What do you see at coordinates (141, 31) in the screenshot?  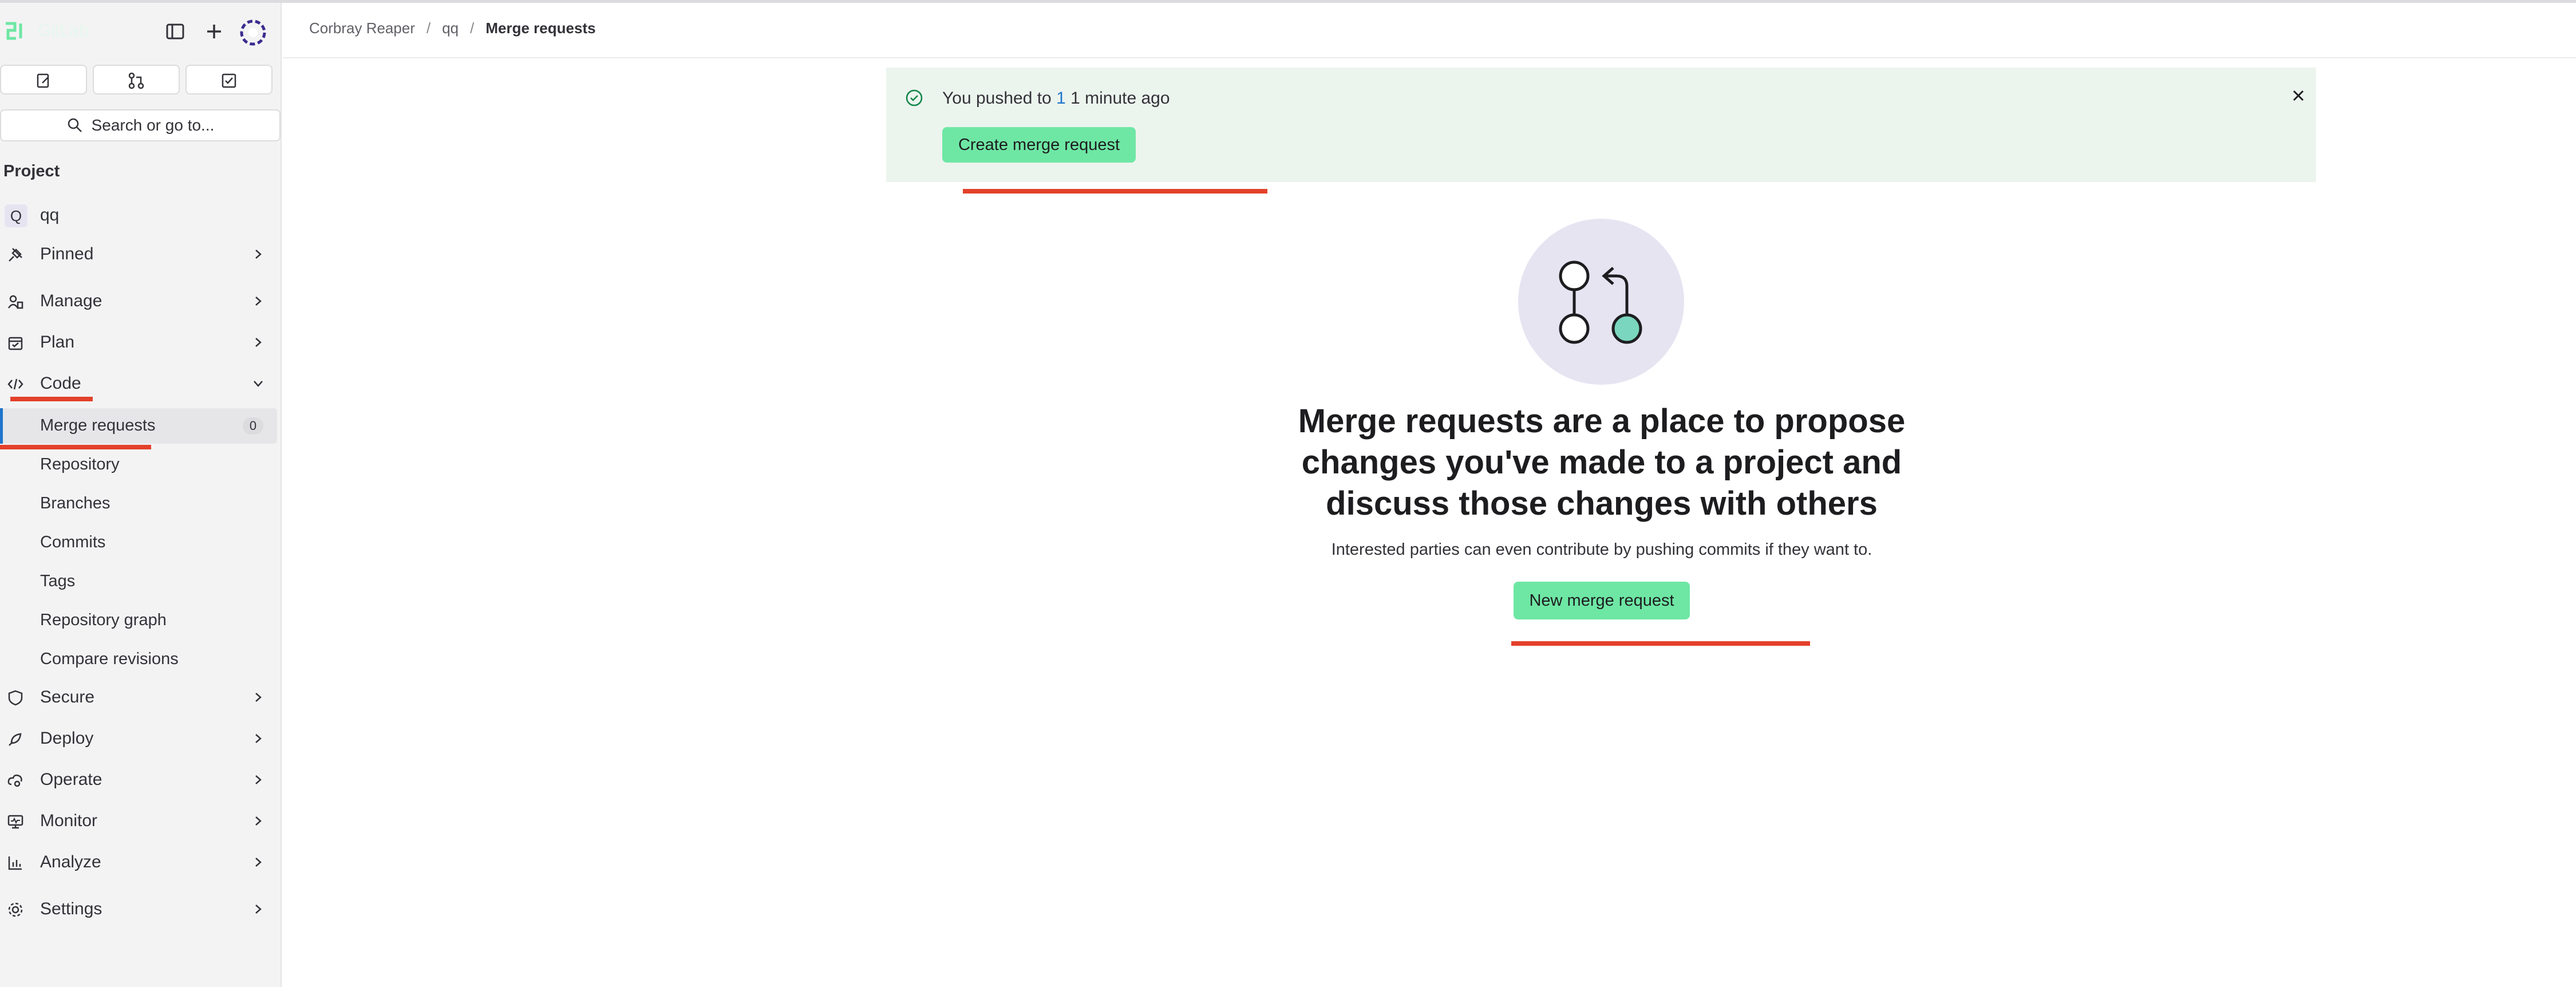 I see `sidebar-header: GitLab` at bounding box center [141, 31].